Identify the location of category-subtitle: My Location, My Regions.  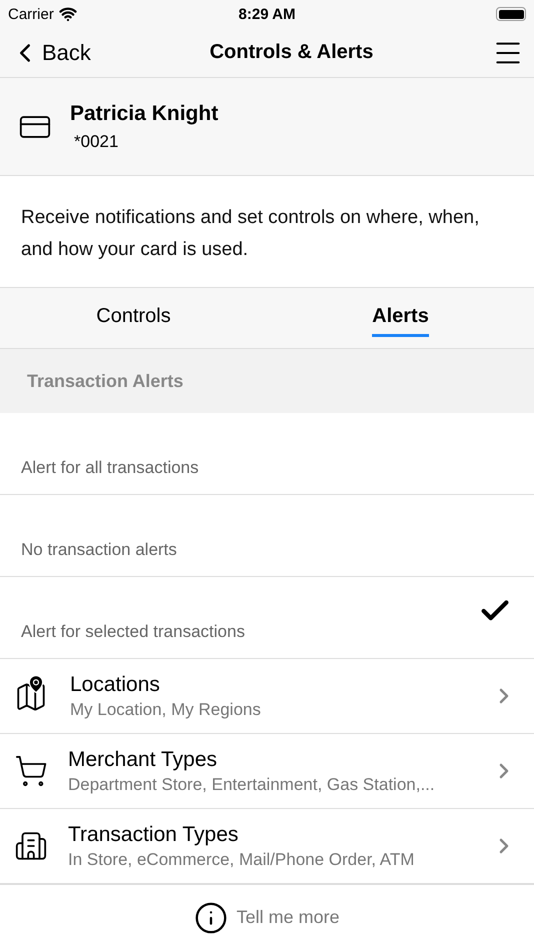
(166, 710).